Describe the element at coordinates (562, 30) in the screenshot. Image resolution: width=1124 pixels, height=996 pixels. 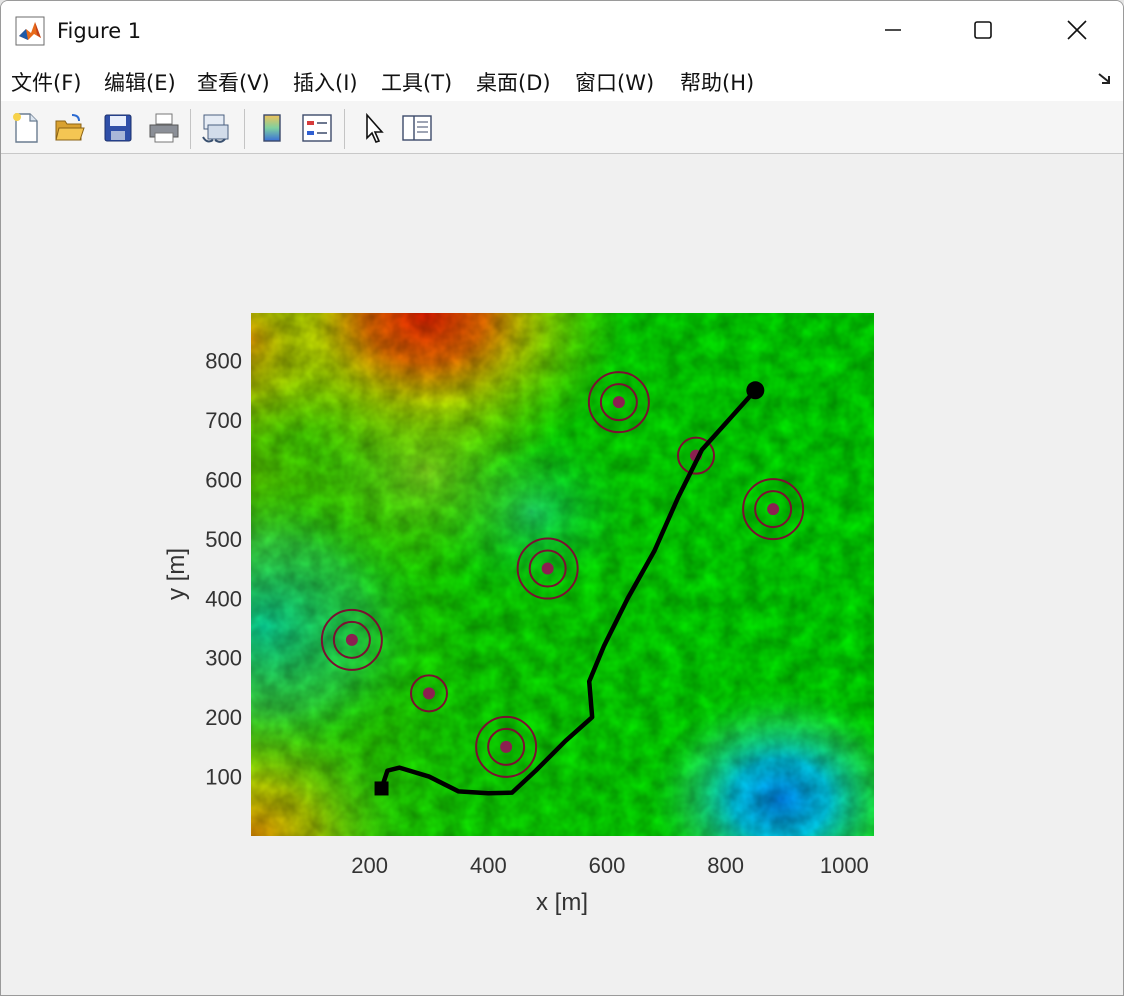
I see `title-bar: Figure 1` at that location.